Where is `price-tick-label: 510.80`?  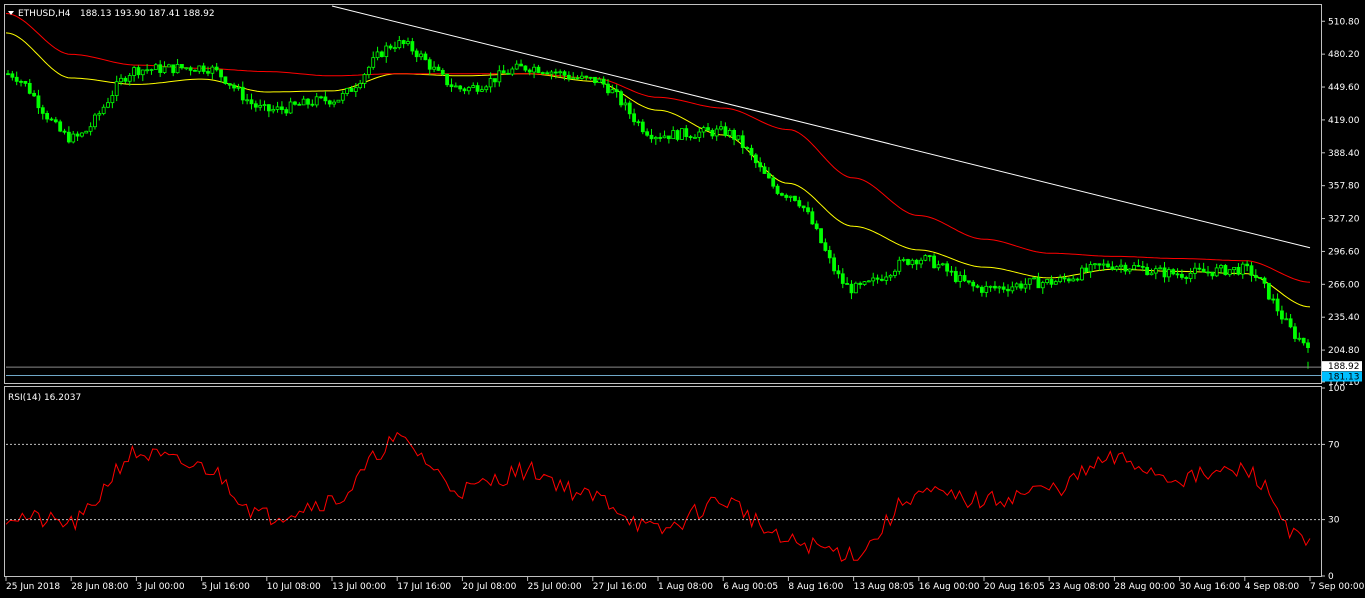
price-tick-label: 510.80 is located at coordinates (1344, 22).